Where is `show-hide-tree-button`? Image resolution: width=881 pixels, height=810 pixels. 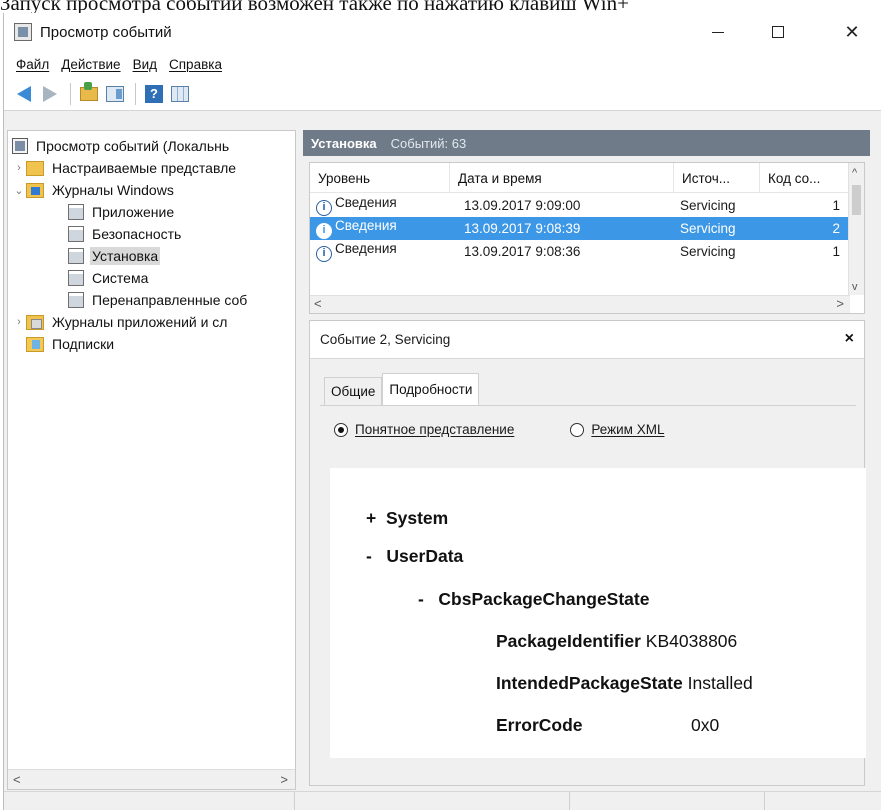 show-hide-tree-button is located at coordinates (115, 94).